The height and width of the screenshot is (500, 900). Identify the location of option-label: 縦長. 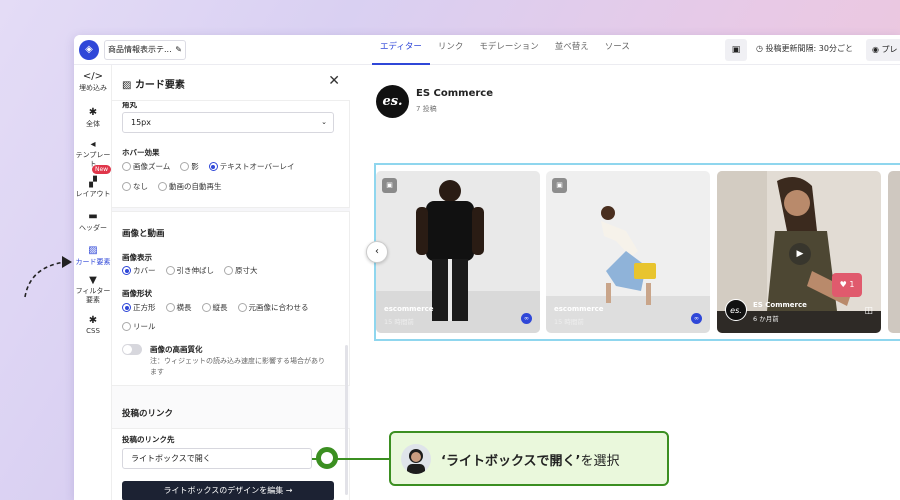
(220, 307).